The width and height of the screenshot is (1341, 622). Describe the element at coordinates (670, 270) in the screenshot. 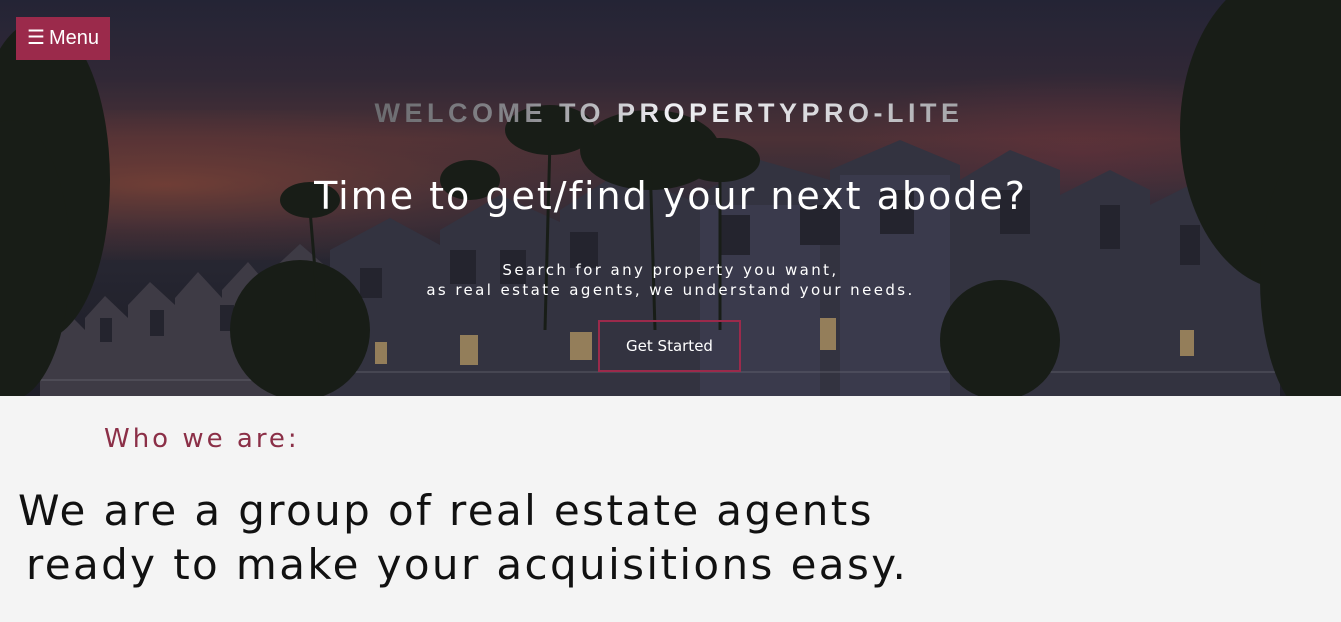

I see `hero-subtitle-line1: Search for any property you want,` at that location.